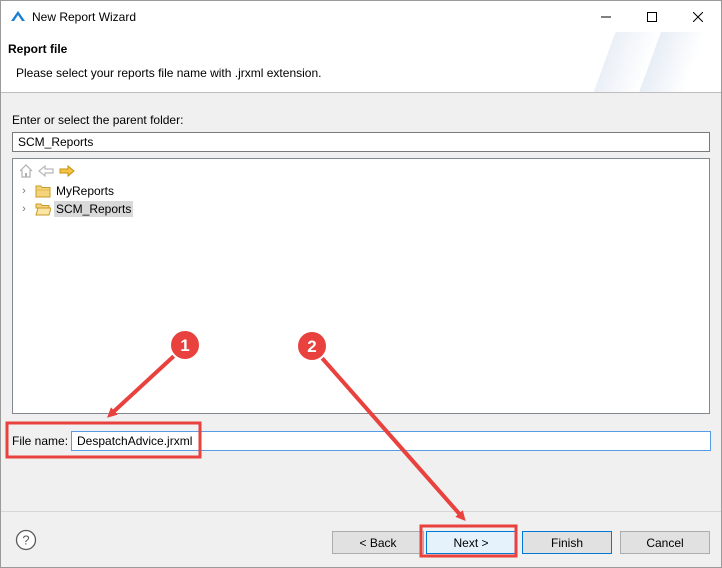 The height and width of the screenshot is (568, 722). I want to click on back-button: < Back, so click(378, 542).